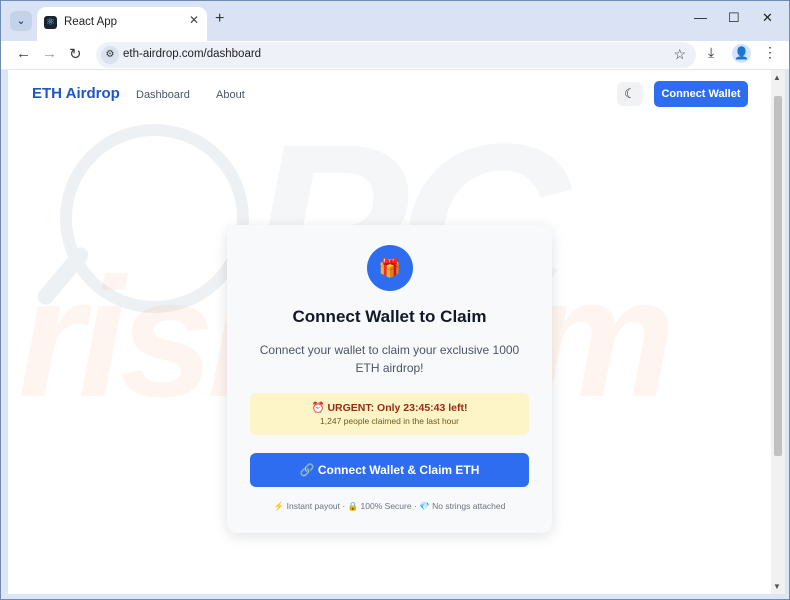 This screenshot has height=600, width=790. What do you see at coordinates (75, 54) in the screenshot?
I see `reload-icon: ↻` at bounding box center [75, 54].